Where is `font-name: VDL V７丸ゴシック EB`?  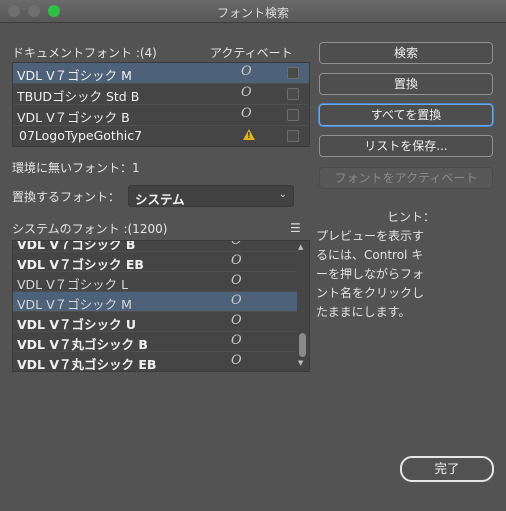 font-name: VDL V７丸ゴシック EB is located at coordinates (87, 364).